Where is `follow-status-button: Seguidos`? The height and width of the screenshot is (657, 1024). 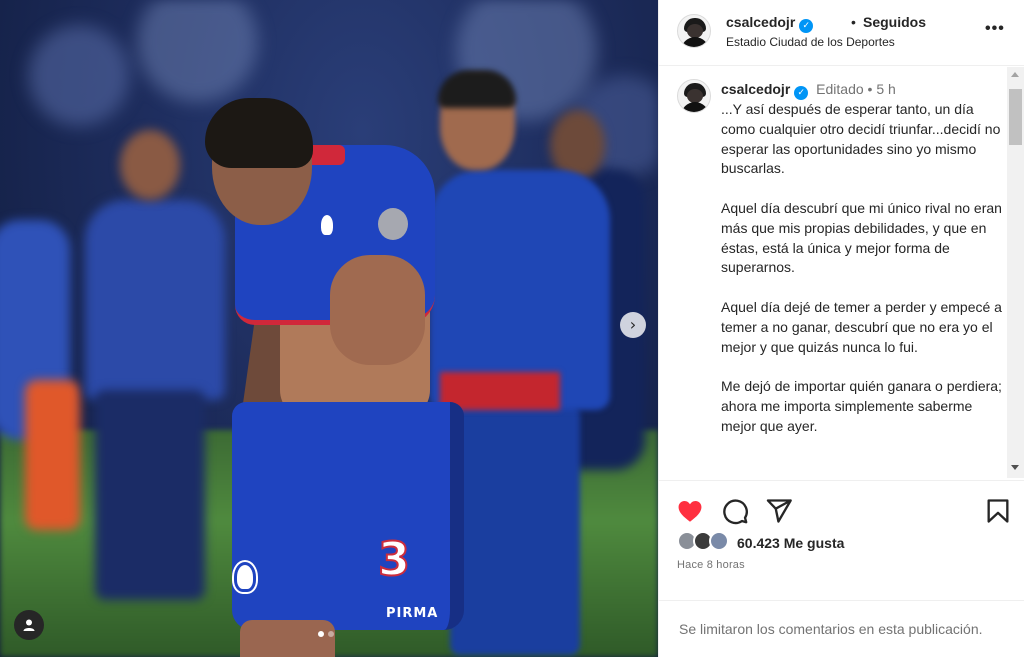 follow-status-button: Seguidos is located at coordinates (894, 22).